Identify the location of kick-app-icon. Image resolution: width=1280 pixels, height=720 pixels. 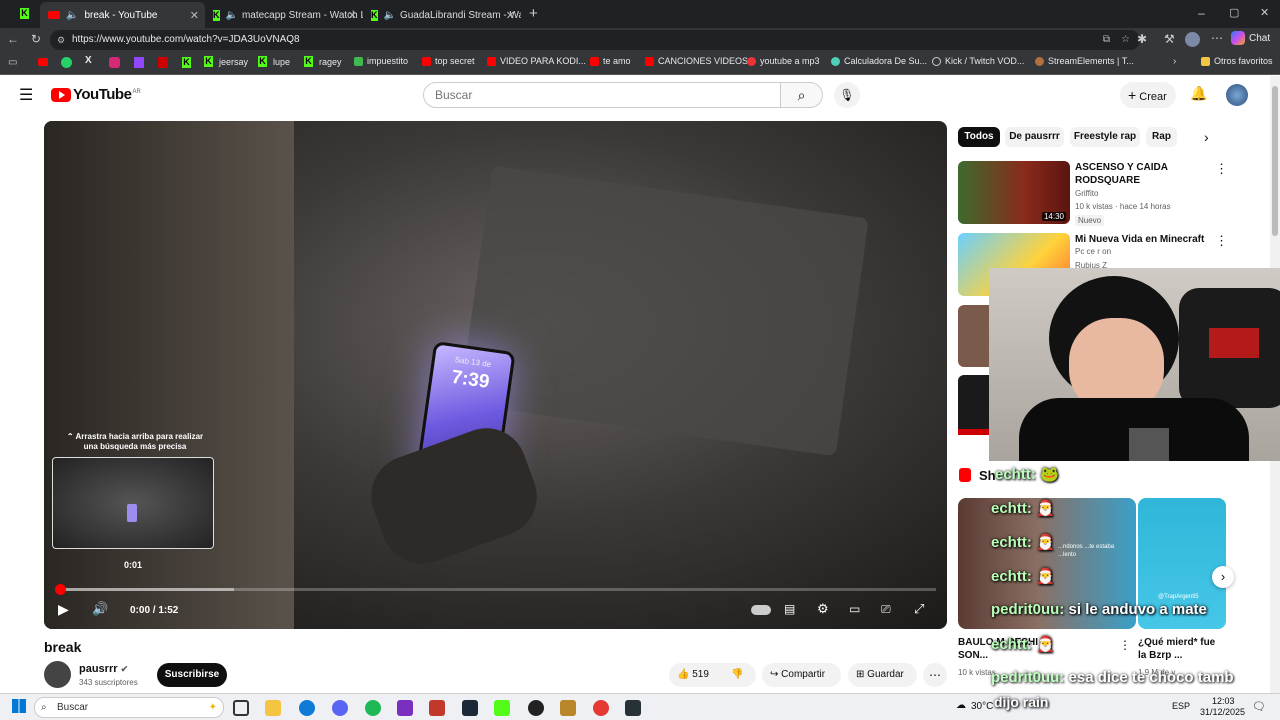
(502, 708).